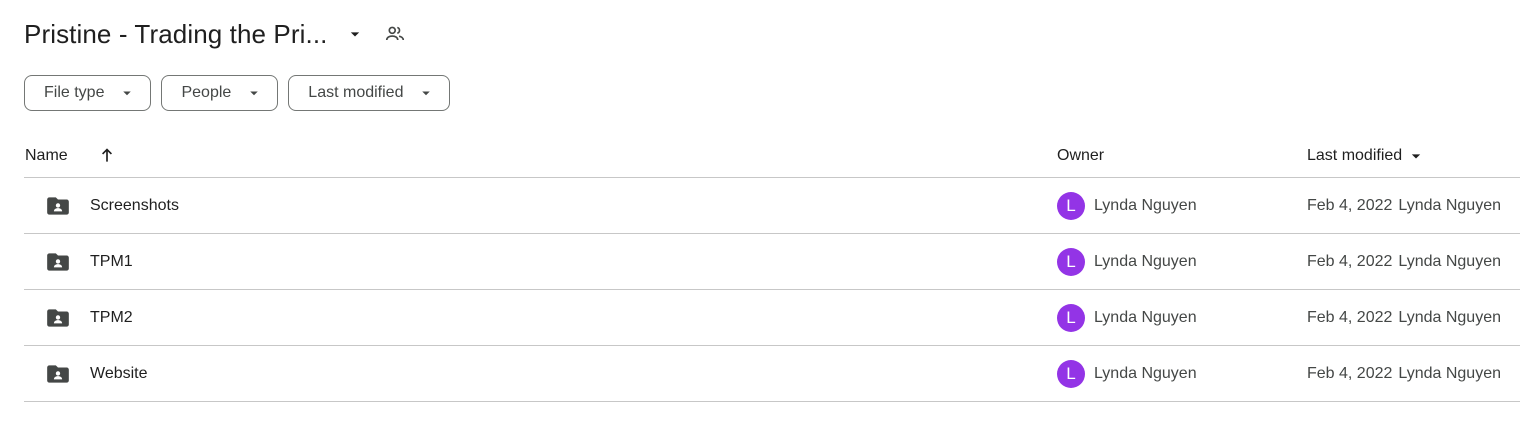  I want to click on shared-with-button, so click(395, 34).